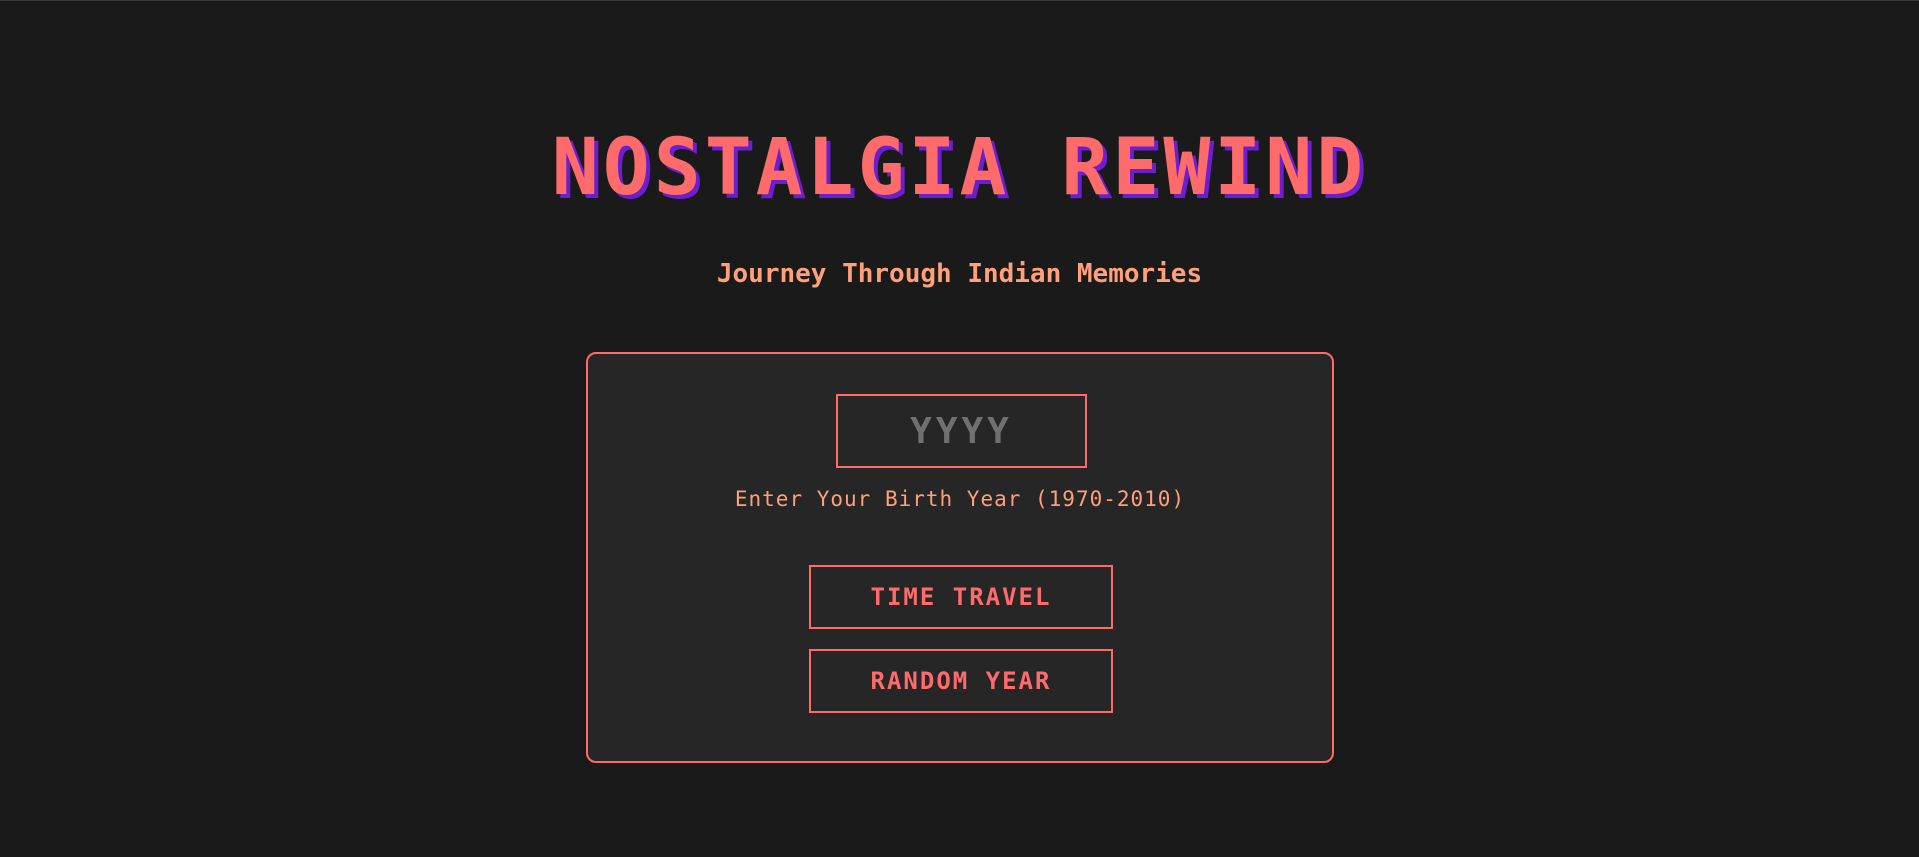 The height and width of the screenshot is (857, 1919). I want to click on random-year-button: RANDOM YEAR, so click(961, 681).